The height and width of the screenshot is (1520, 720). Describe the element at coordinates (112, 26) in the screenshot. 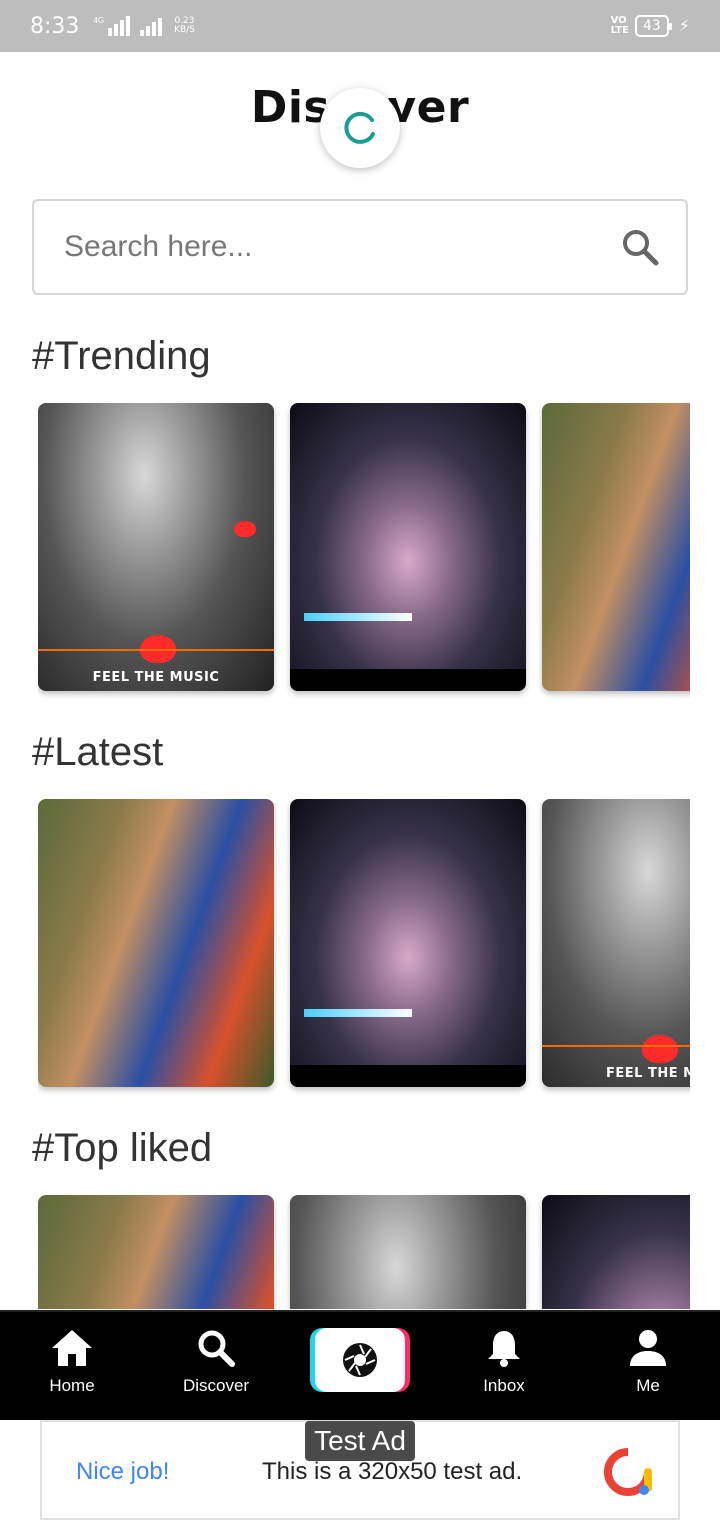

I see `signal-icon: 4G` at that location.